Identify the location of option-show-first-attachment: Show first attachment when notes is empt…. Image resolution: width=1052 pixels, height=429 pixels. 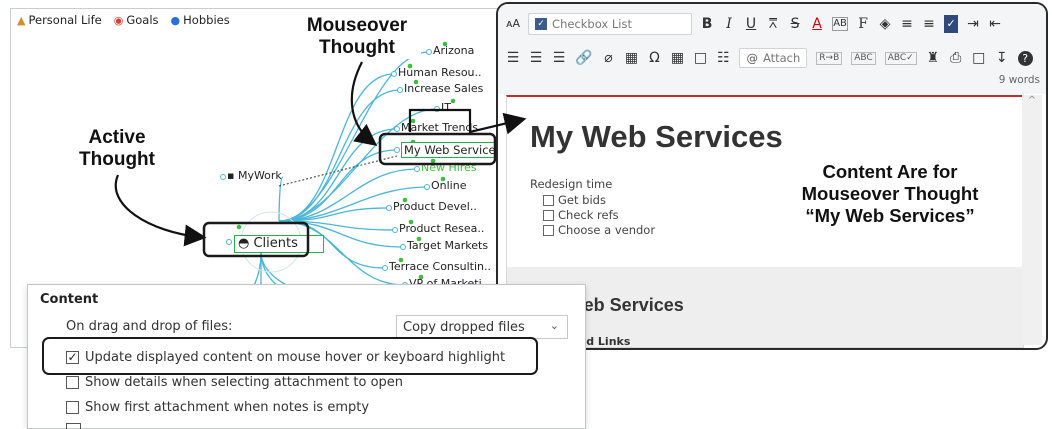
(217, 407).